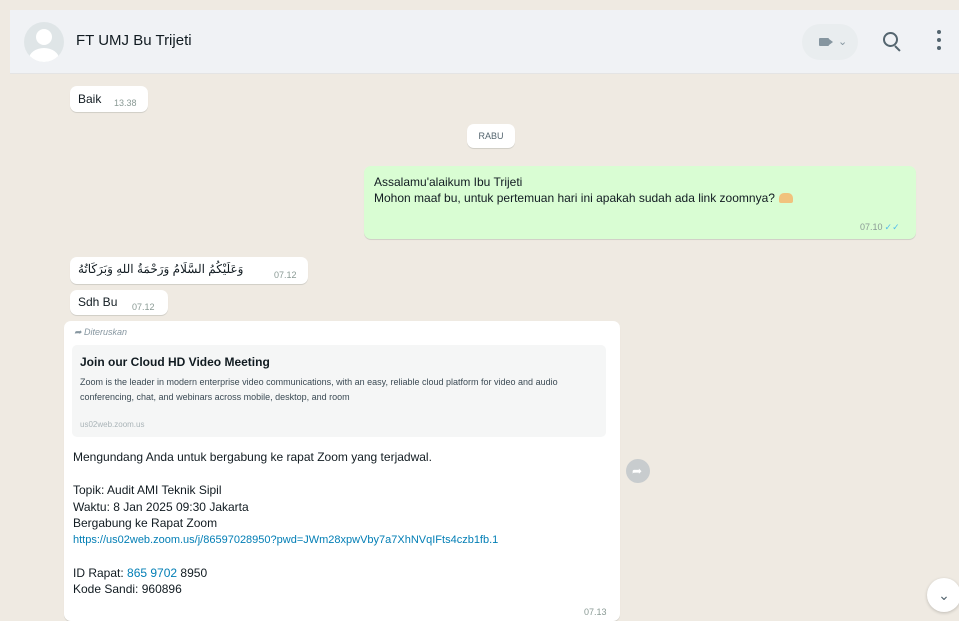 This screenshot has height=621, width=959. I want to click on menu-dots-icon, so click(939, 32).